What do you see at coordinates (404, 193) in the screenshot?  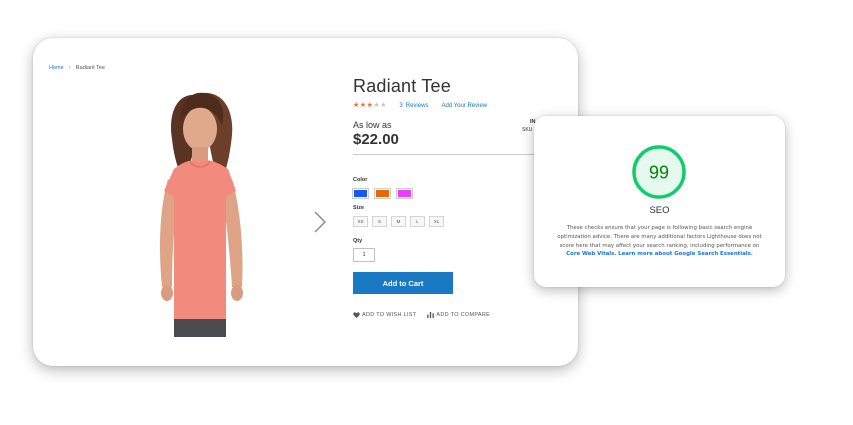 I see `color-swatch-purple` at bounding box center [404, 193].